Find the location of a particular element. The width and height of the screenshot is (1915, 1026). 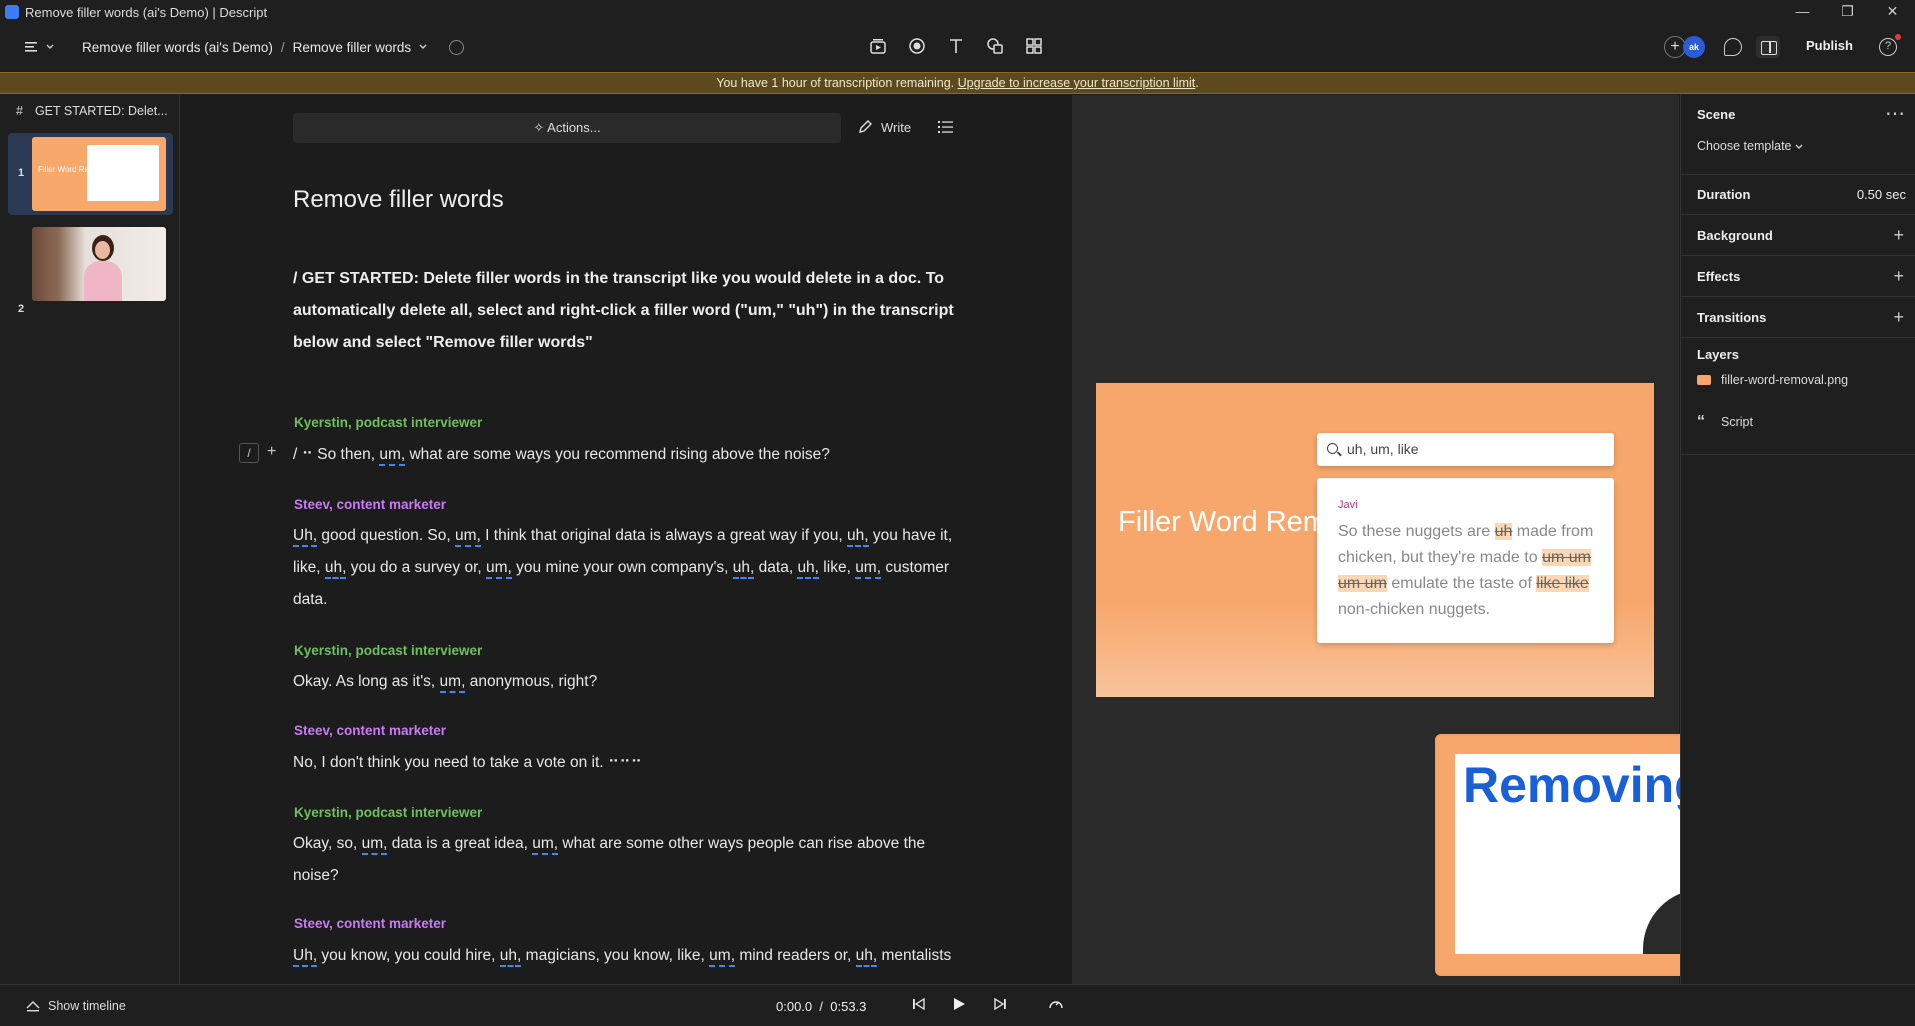

layer-item: filler-word-removal.png is located at coordinates (1772, 380).